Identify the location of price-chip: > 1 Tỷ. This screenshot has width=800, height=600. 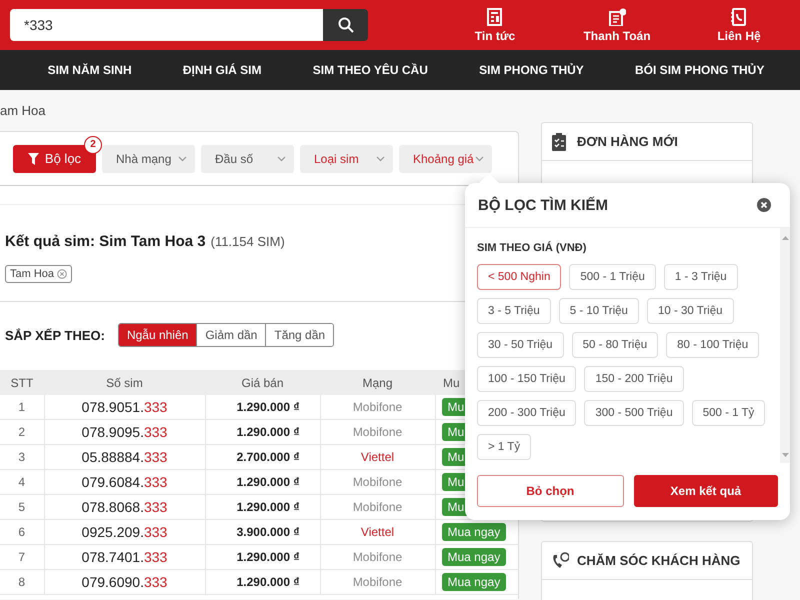
(504, 447).